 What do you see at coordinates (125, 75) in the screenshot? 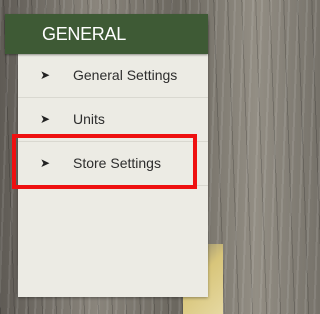
I see `menu-item-label: General Settings` at bounding box center [125, 75].